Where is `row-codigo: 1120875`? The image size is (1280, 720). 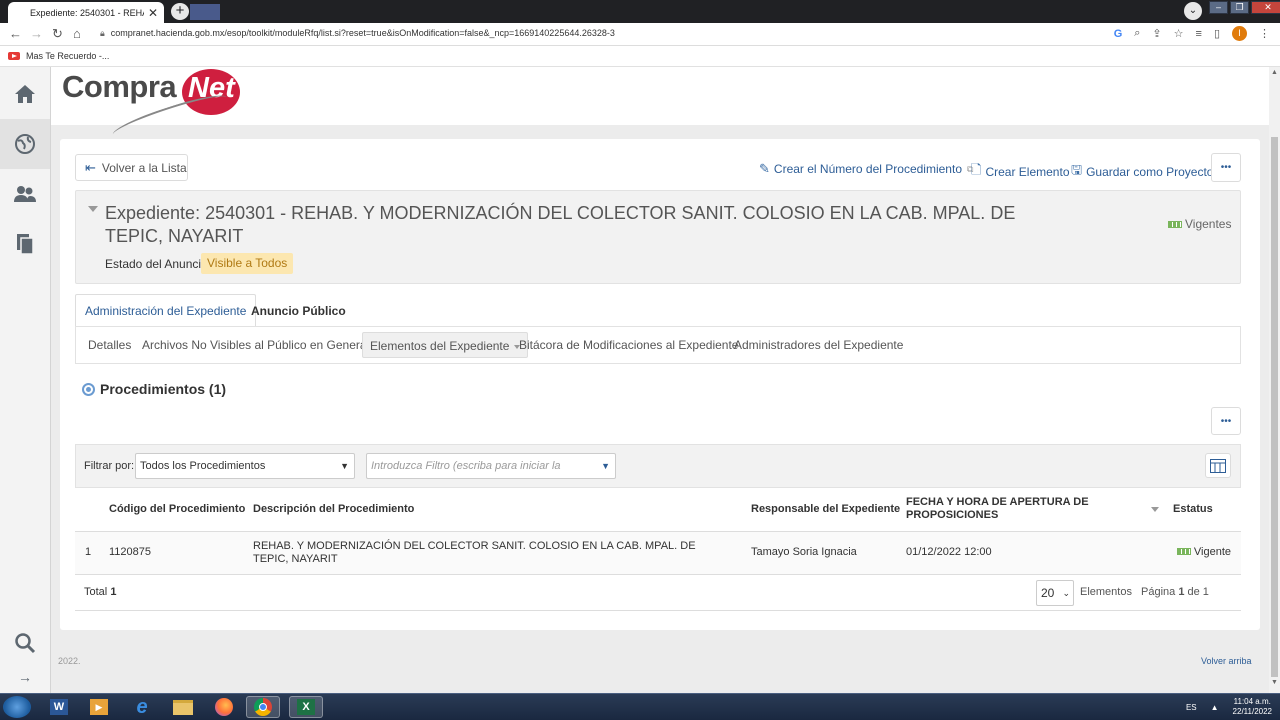 row-codigo: 1120875 is located at coordinates (181, 553).